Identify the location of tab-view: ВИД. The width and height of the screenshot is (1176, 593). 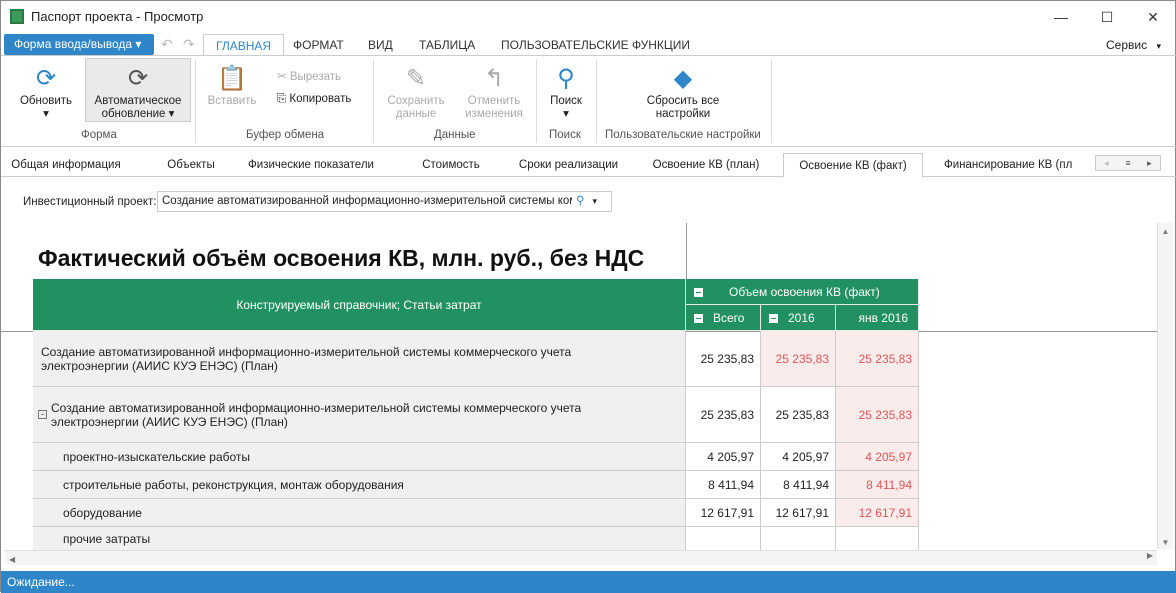
(380, 45).